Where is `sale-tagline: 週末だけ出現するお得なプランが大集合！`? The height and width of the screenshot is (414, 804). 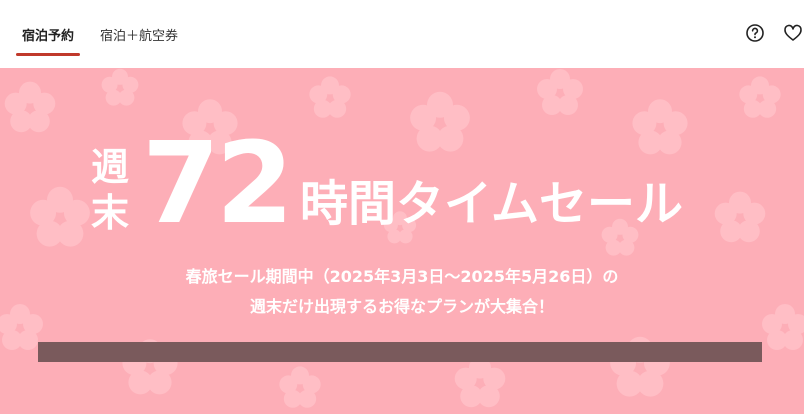
sale-tagline: 週末だけ出現するお得なプランが大集合！ is located at coordinates (401, 306).